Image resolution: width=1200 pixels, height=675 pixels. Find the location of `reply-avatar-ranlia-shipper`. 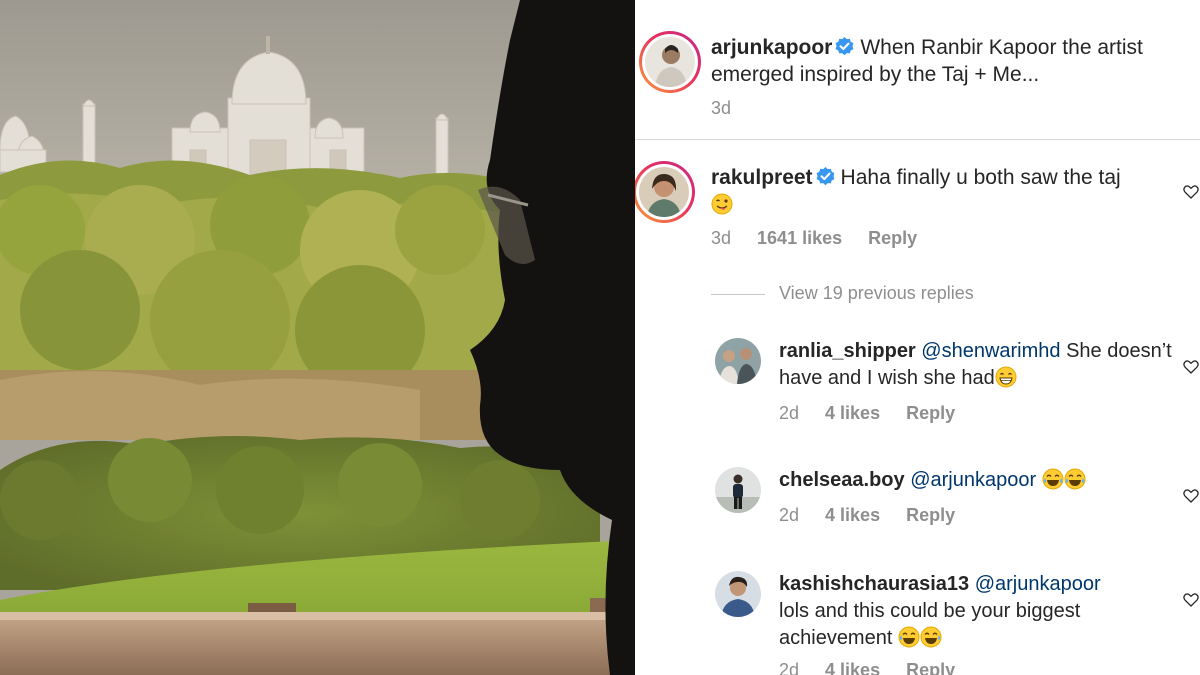

reply-avatar-ranlia-shipper is located at coordinates (738, 361).